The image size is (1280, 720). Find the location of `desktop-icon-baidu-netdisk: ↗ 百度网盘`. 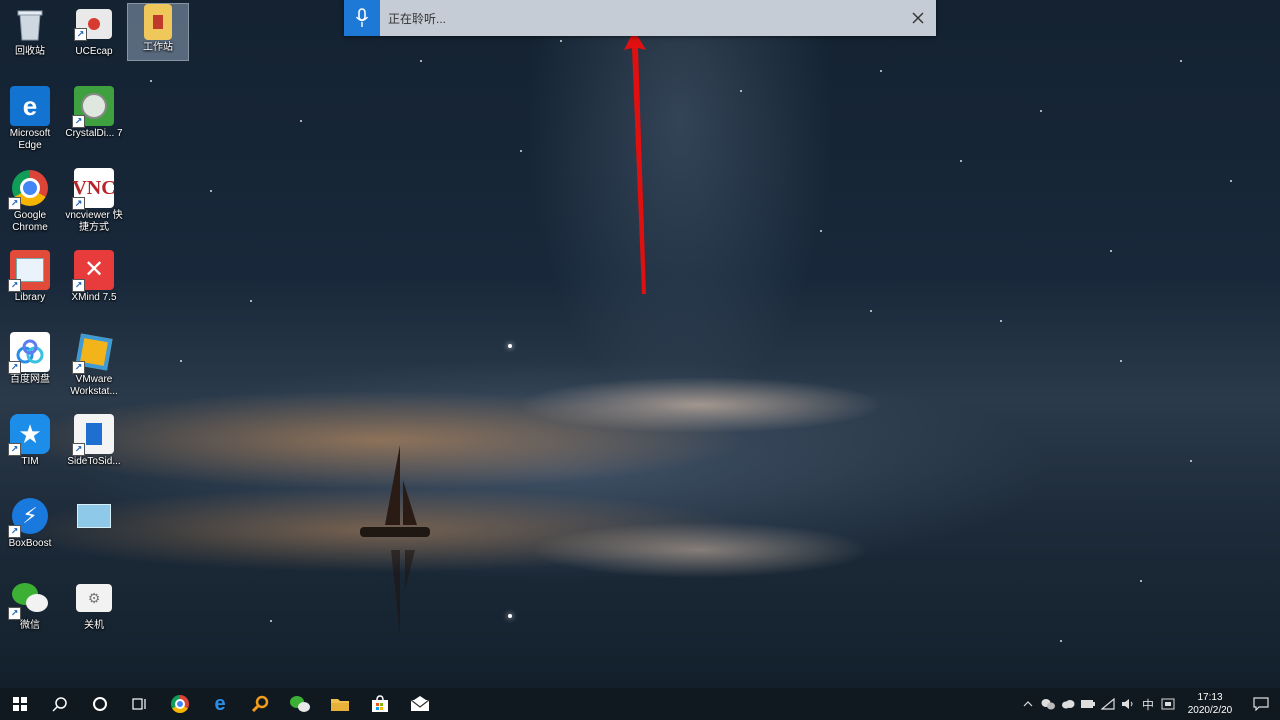

desktop-icon-baidu-netdisk: ↗ 百度网盘 is located at coordinates (30, 359).